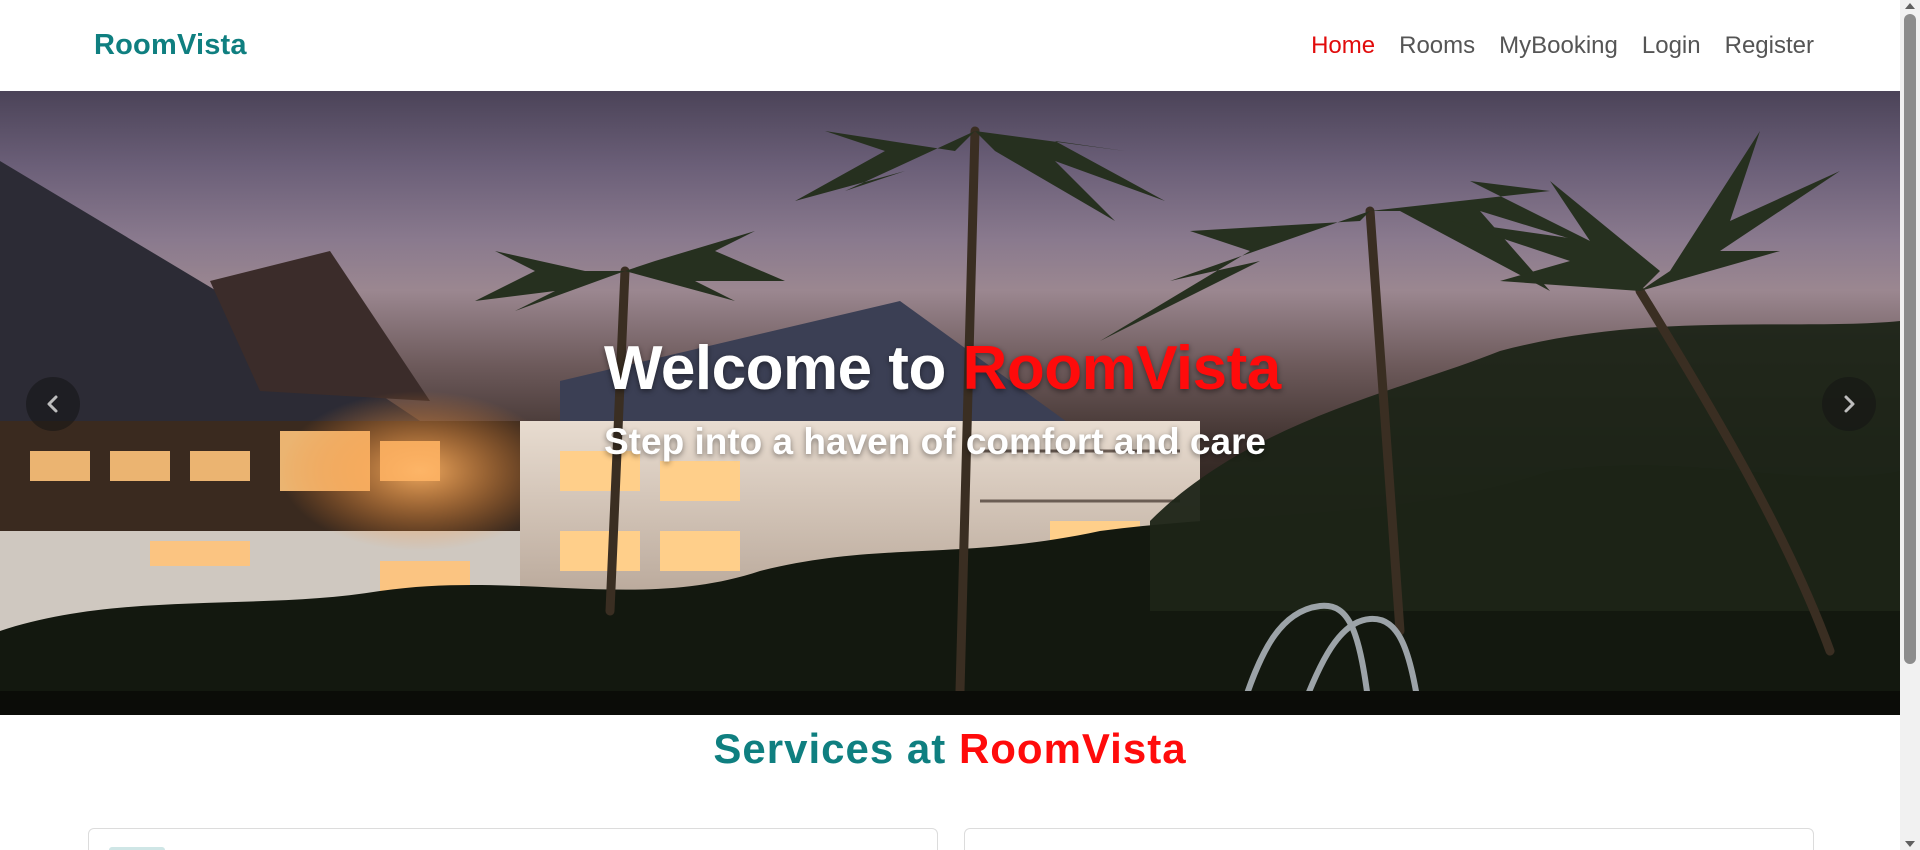 Image resolution: width=1920 pixels, height=850 pixels. Describe the element at coordinates (1072, 748) in the screenshot. I see `services-title-accent: RoomVista` at that location.